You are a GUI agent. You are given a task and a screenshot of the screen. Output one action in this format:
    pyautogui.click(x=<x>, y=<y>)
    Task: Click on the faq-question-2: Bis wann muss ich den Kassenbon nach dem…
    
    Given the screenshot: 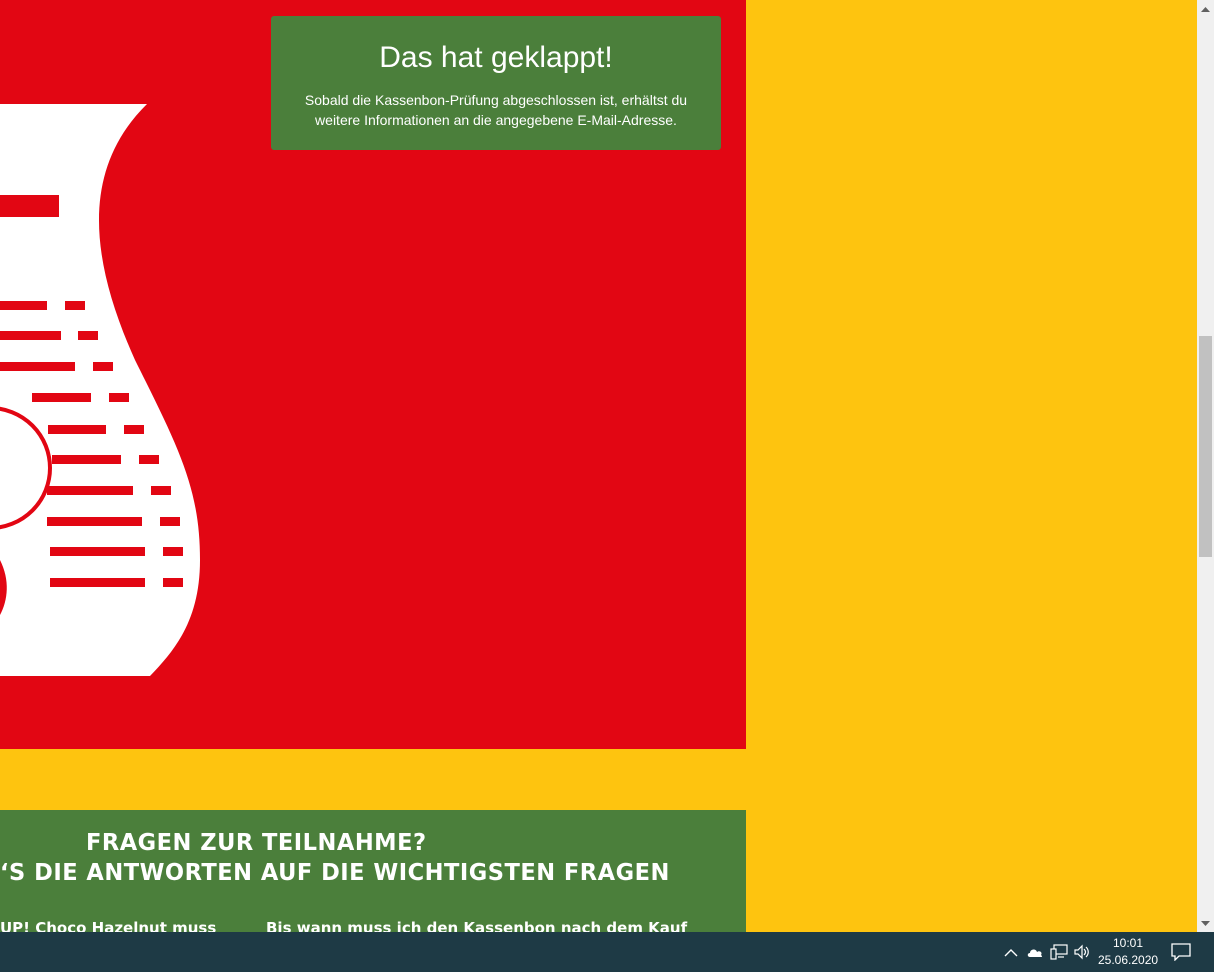 What is the action you would take?
    pyautogui.click(x=476, y=925)
    